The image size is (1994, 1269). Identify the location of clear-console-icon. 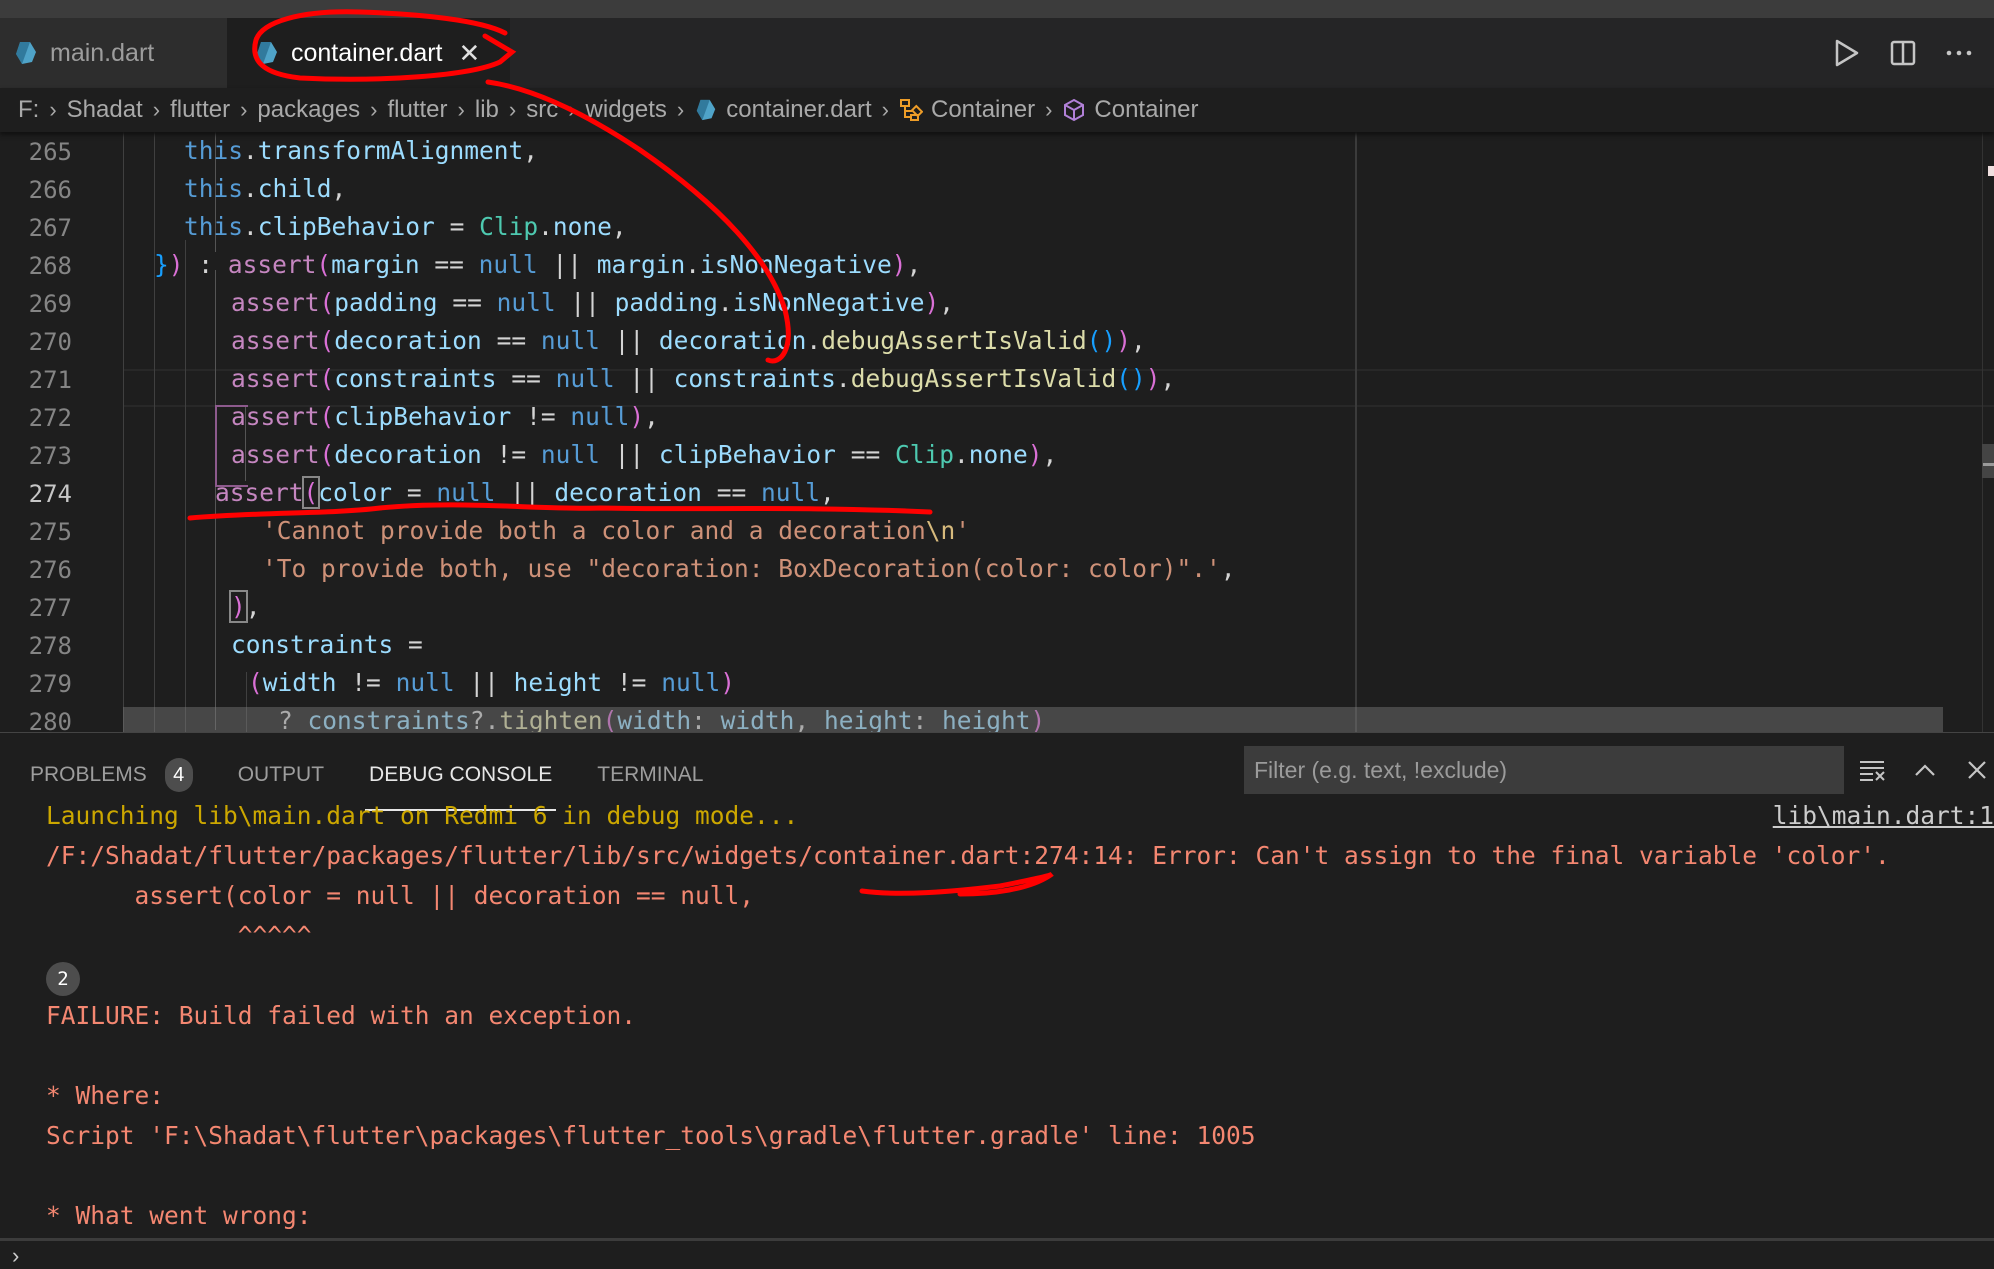
(1872, 771).